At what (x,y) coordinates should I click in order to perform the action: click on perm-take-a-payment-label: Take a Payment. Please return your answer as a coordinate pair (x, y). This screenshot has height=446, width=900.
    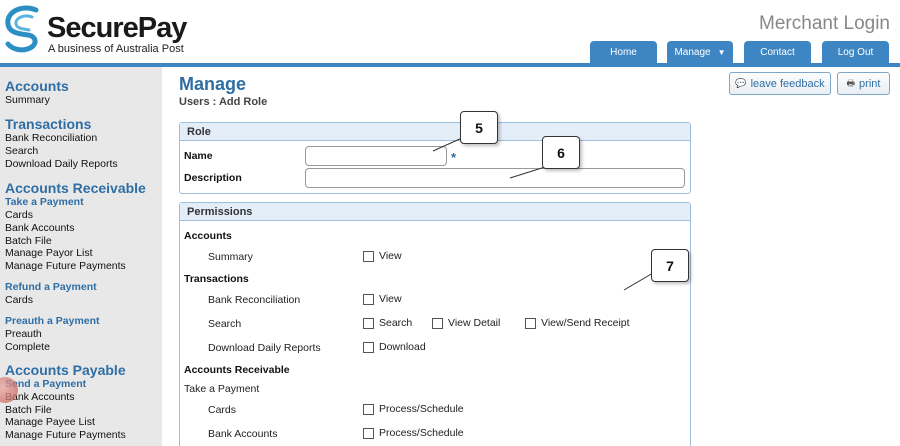
    Looking at the image, I should click on (222, 389).